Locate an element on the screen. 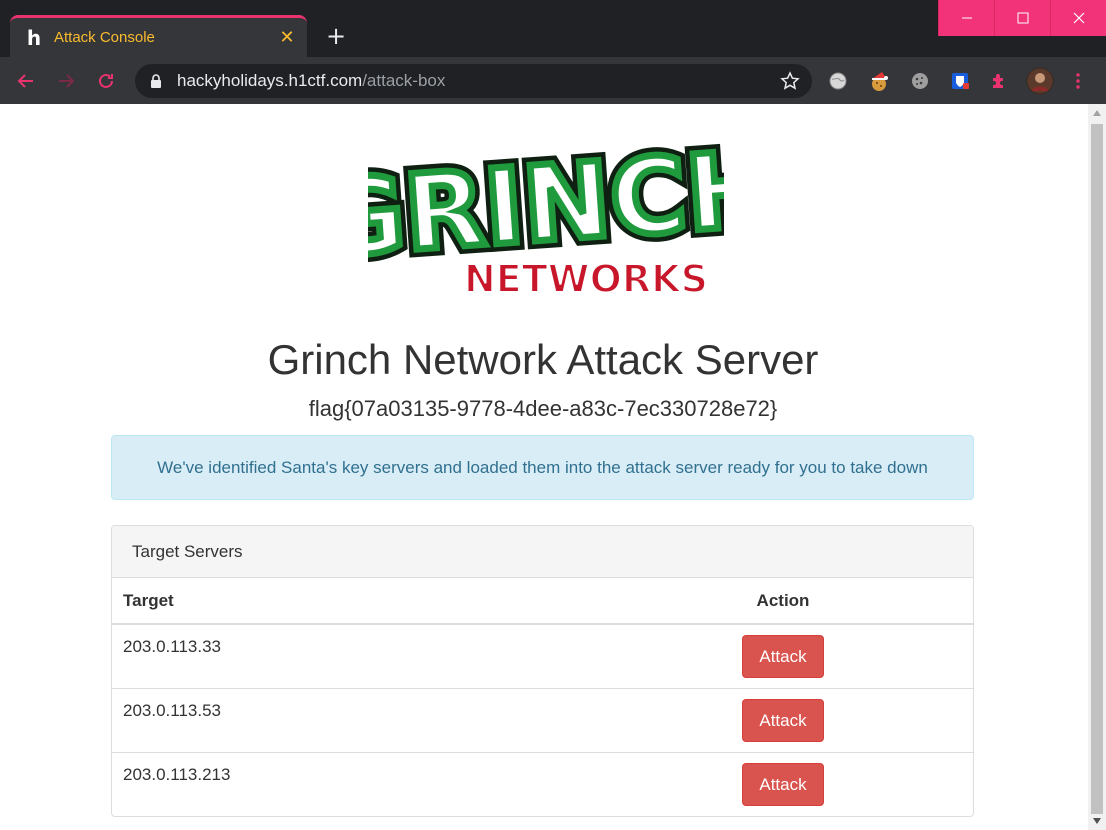 Image resolution: width=1106 pixels, height=830 pixels. address-bar: hackyholidays.h1ctf.com/attack-box is located at coordinates (473, 81).